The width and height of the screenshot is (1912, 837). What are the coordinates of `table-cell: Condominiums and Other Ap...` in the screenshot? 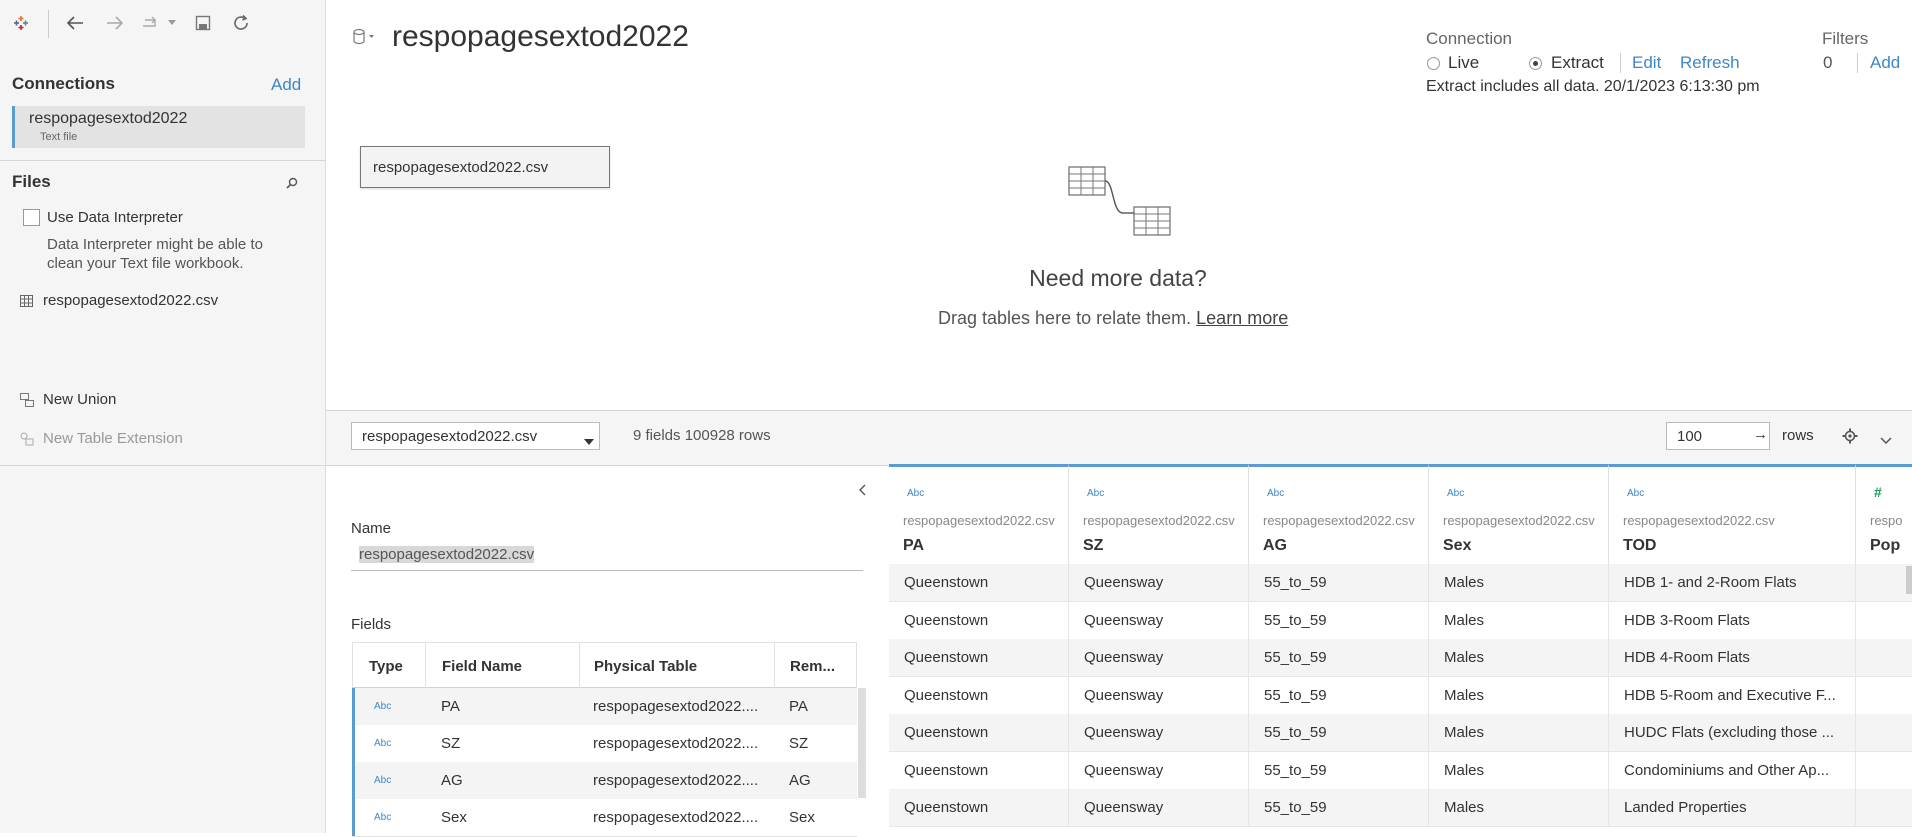 It's located at (1732, 770).